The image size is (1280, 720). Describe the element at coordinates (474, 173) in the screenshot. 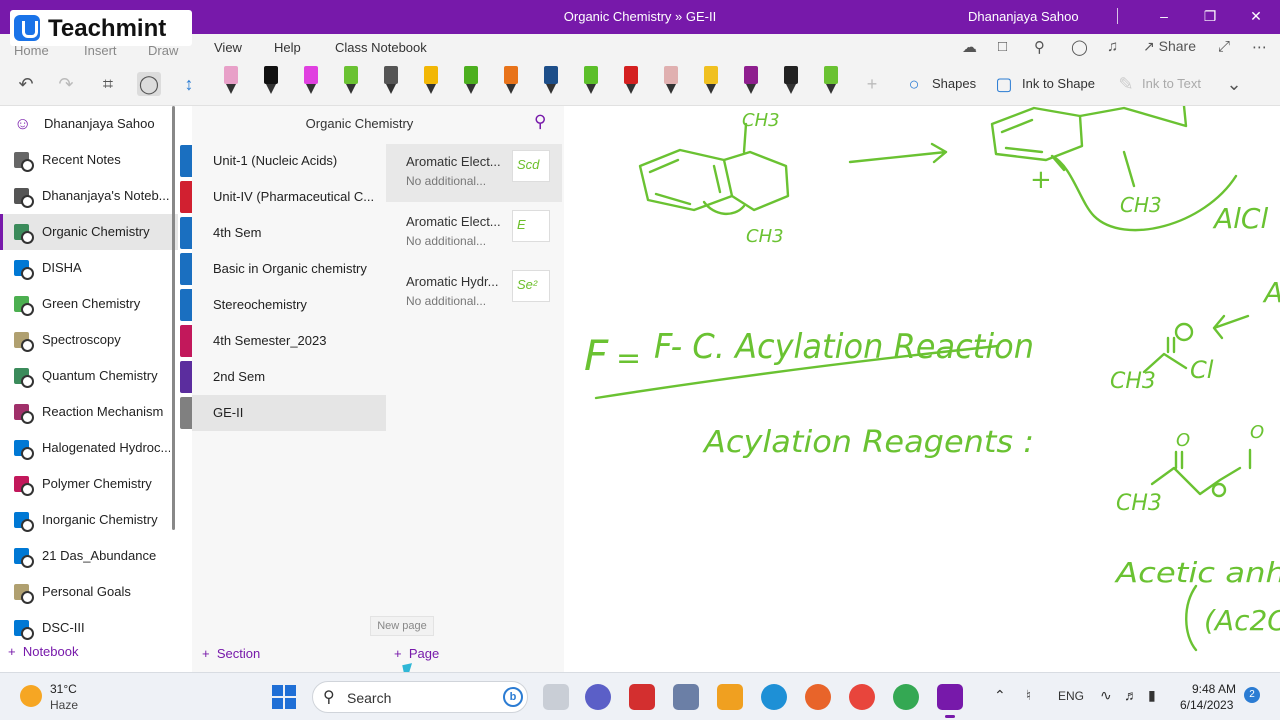

I see `page-item: Aromatic Elect... No additional... Scd` at that location.